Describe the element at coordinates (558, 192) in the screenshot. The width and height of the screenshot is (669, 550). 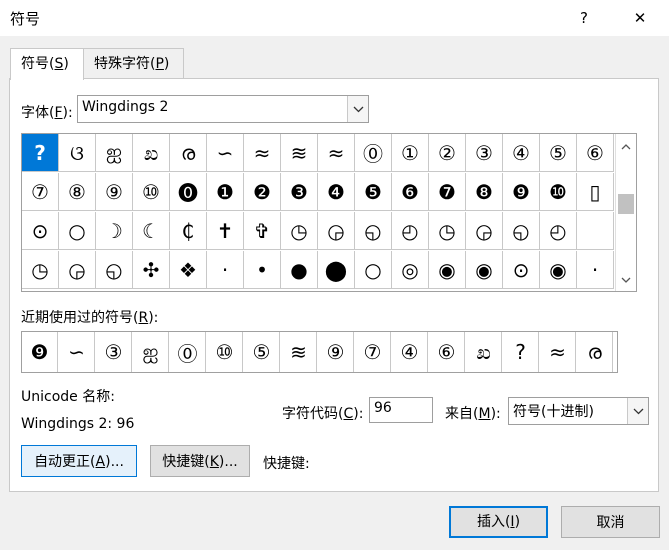
I see `symbol-cell: ❿` at that location.